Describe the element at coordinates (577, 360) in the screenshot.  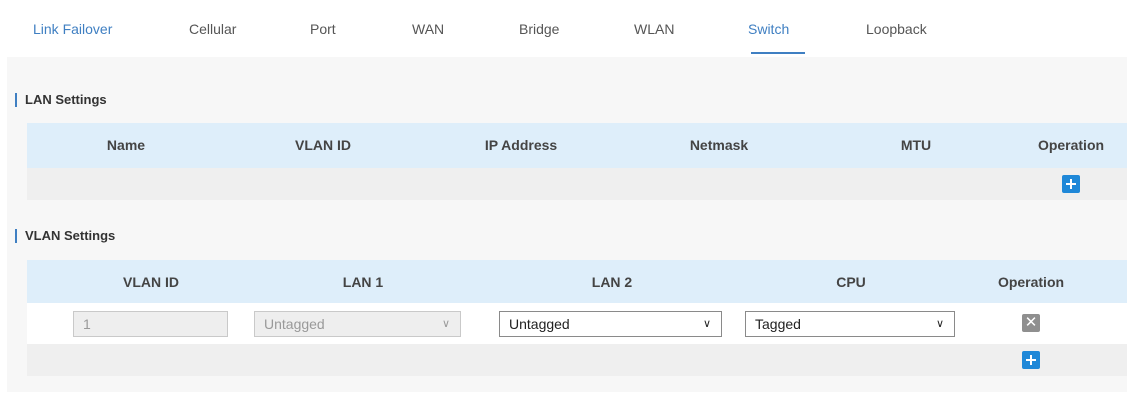
I see `vlan-table-add-row` at that location.